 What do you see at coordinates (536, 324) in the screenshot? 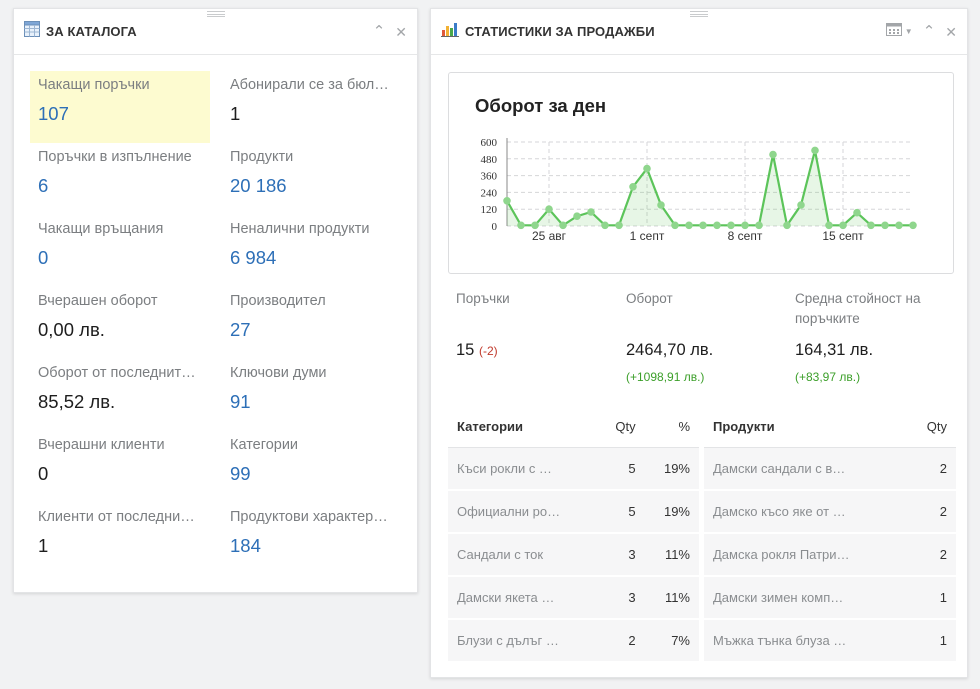
I see `stat-orders: Поръчки 15 (-2)` at bounding box center [536, 324].